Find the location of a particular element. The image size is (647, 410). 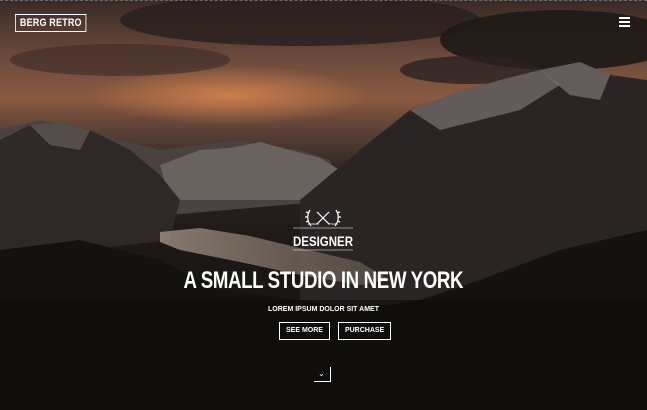

hero-headline: A SMALL STUDIO IN NEW YORK is located at coordinates (323, 281).